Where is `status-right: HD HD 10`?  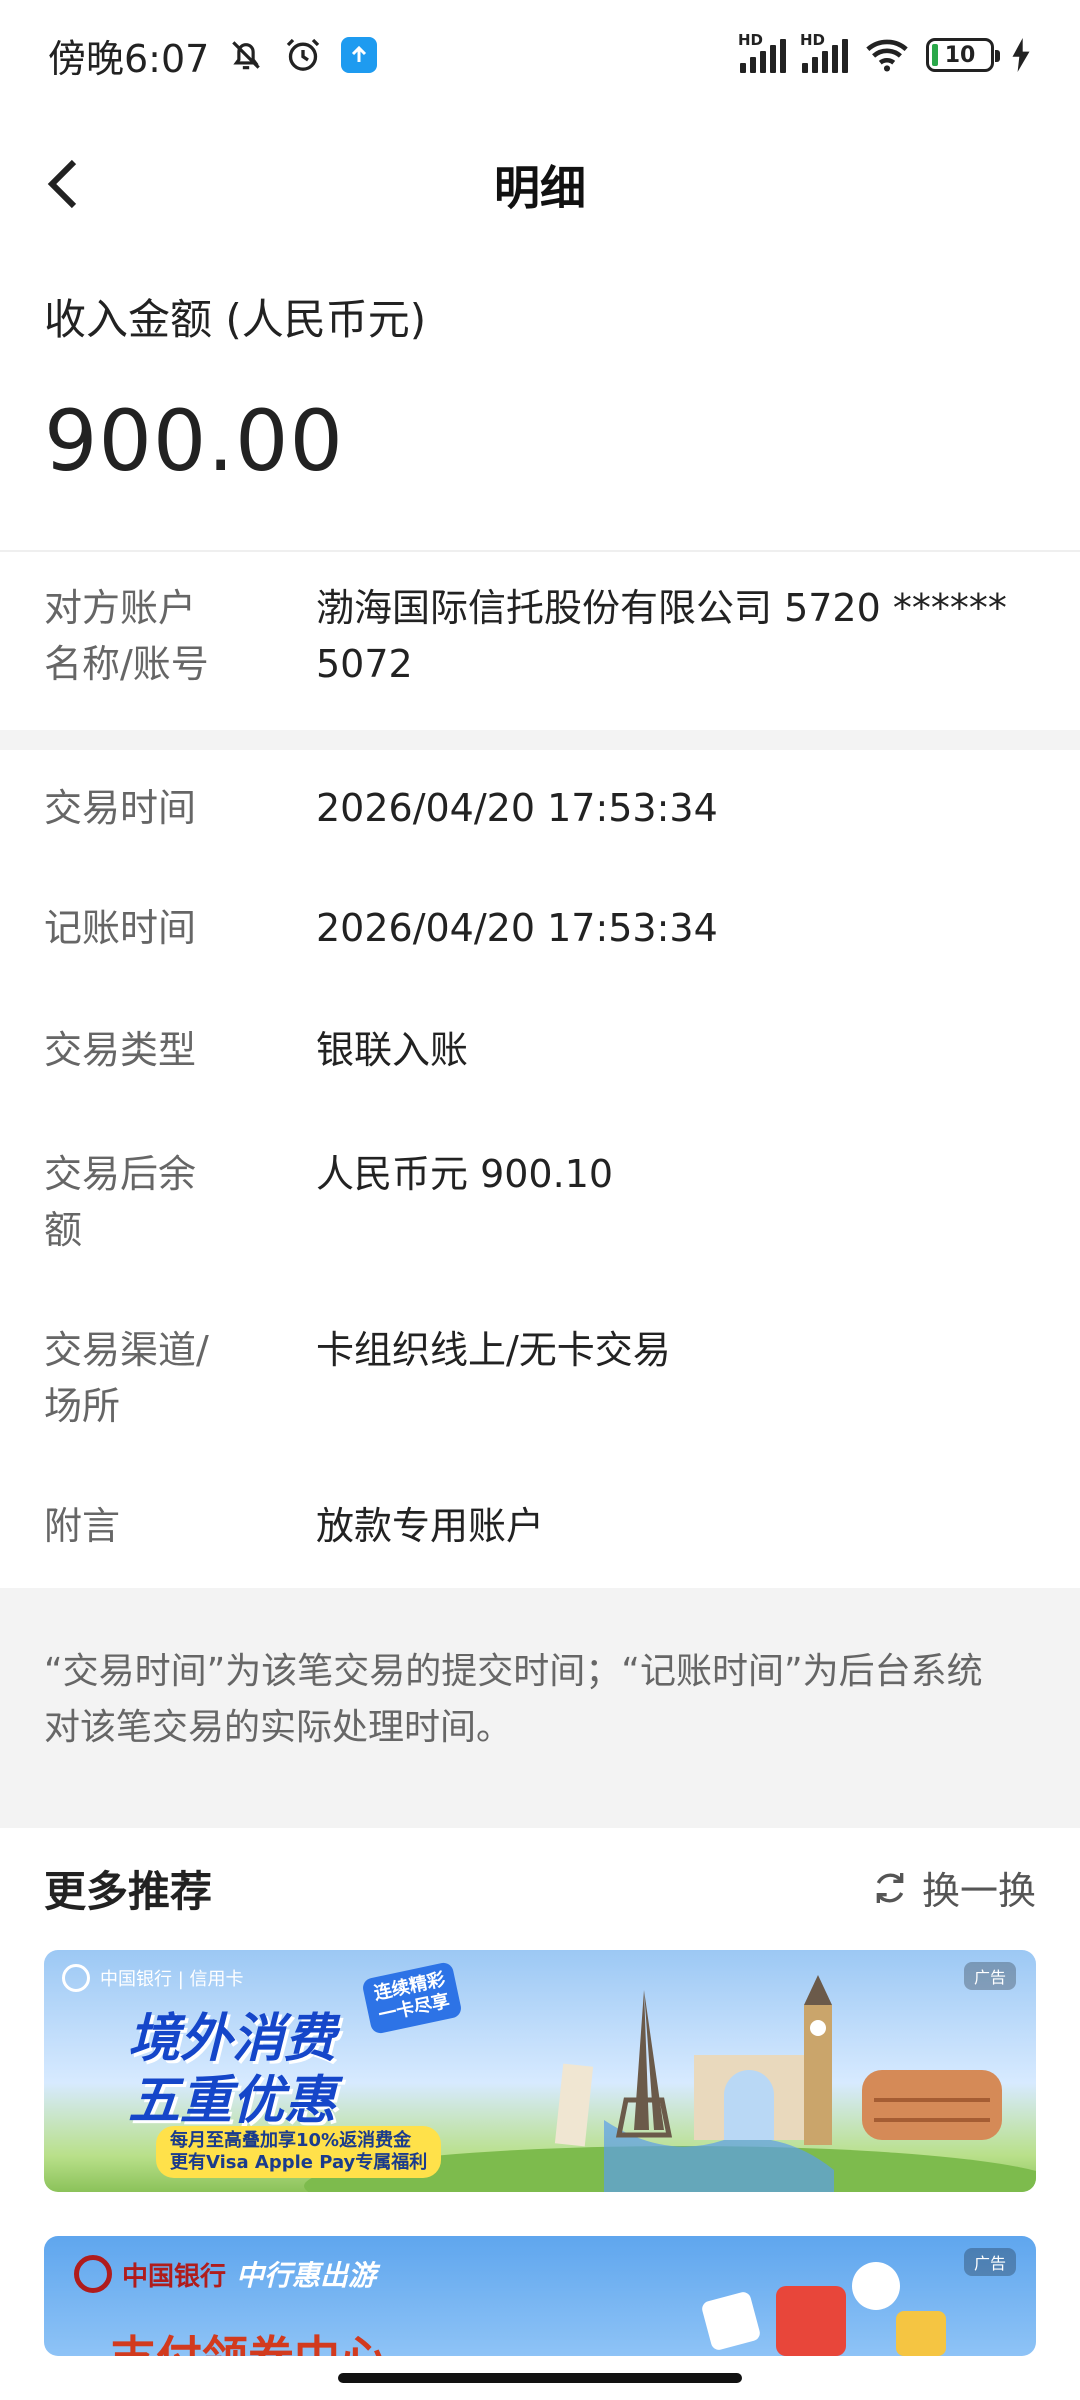 status-right: HD HD 10 is located at coordinates (885, 52).